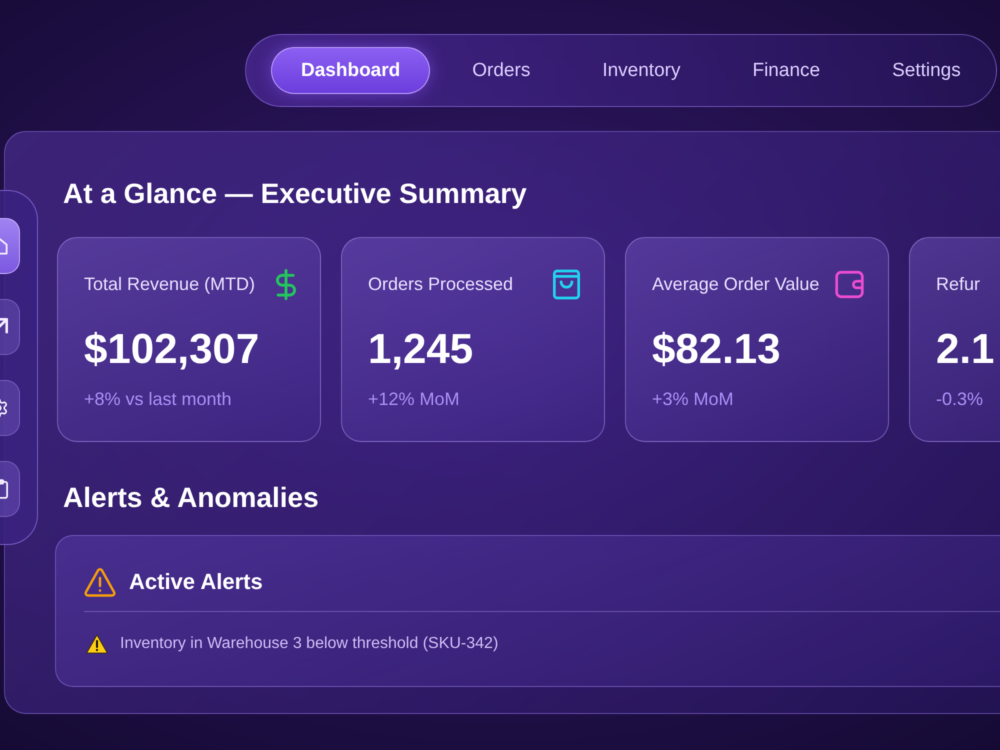 The width and height of the screenshot is (1000, 750). Describe the element at coordinates (958, 284) in the screenshot. I see `kpi-label: Refur` at that location.